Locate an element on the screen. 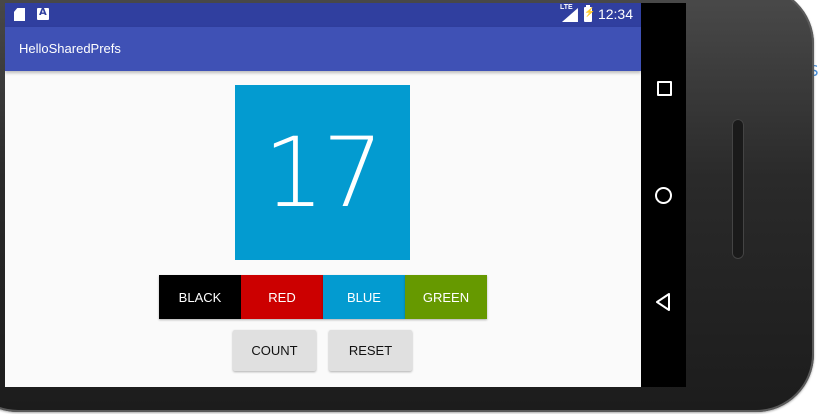 Image resolution: width=819 pixels, height=414 pixels. recents-square-icon is located at coordinates (664, 88).